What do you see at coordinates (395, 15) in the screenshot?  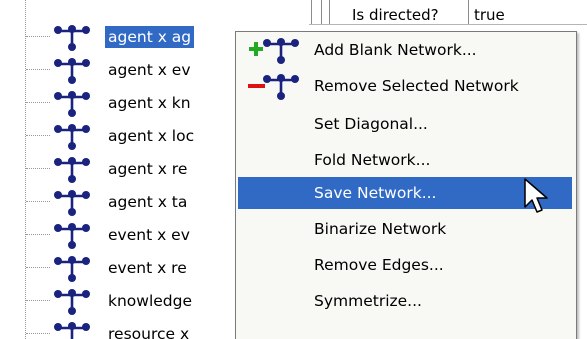 I see `property-name: Is directed?` at bounding box center [395, 15].